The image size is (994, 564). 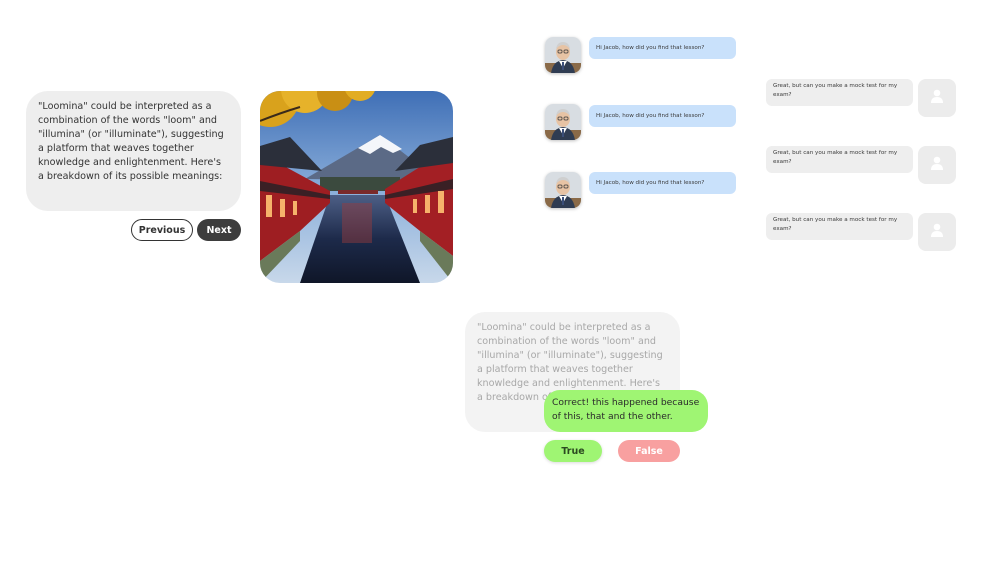 What do you see at coordinates (573, 451) in the screenshot?
I see `true-button: True` at bounding box center [573, 451].